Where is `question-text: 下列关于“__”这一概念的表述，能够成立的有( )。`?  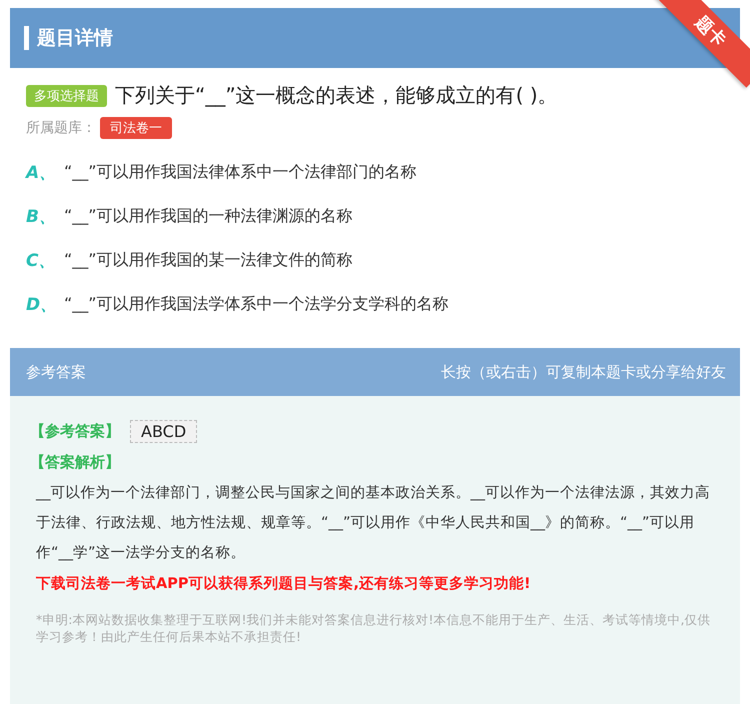
question-text: 下列关于“__”这一概念的表述，能够成立的有( )。 is located at coordinates (336, 95).